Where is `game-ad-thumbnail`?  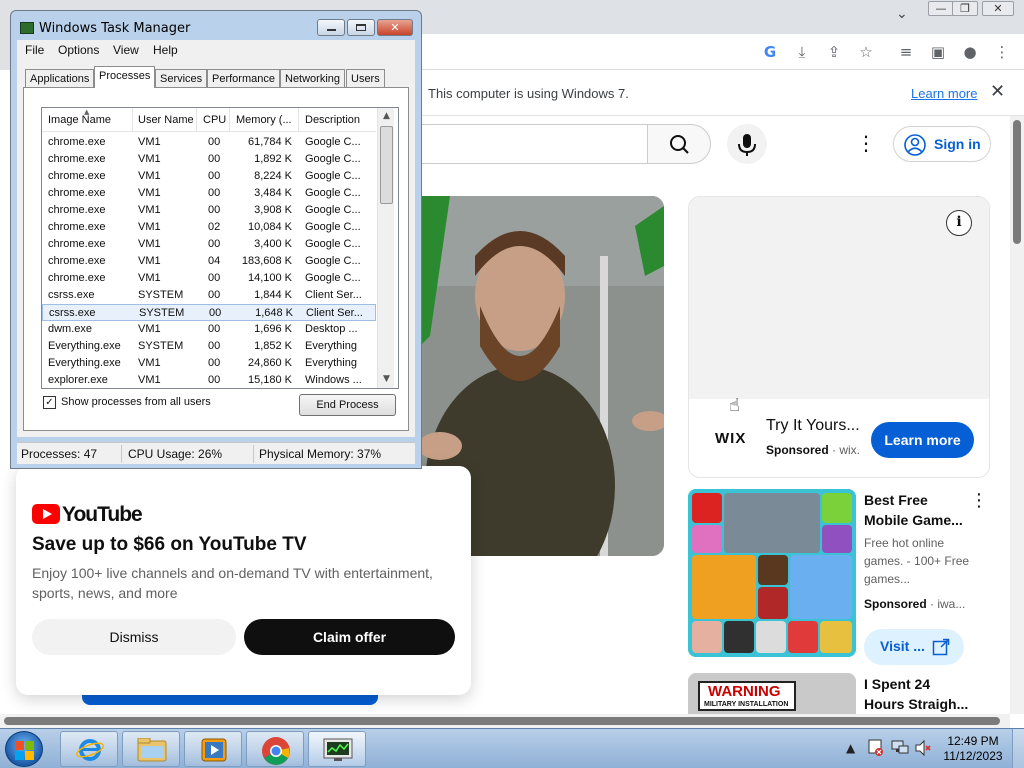
game-ad-thumbnail is located at coordinates (772, 573).